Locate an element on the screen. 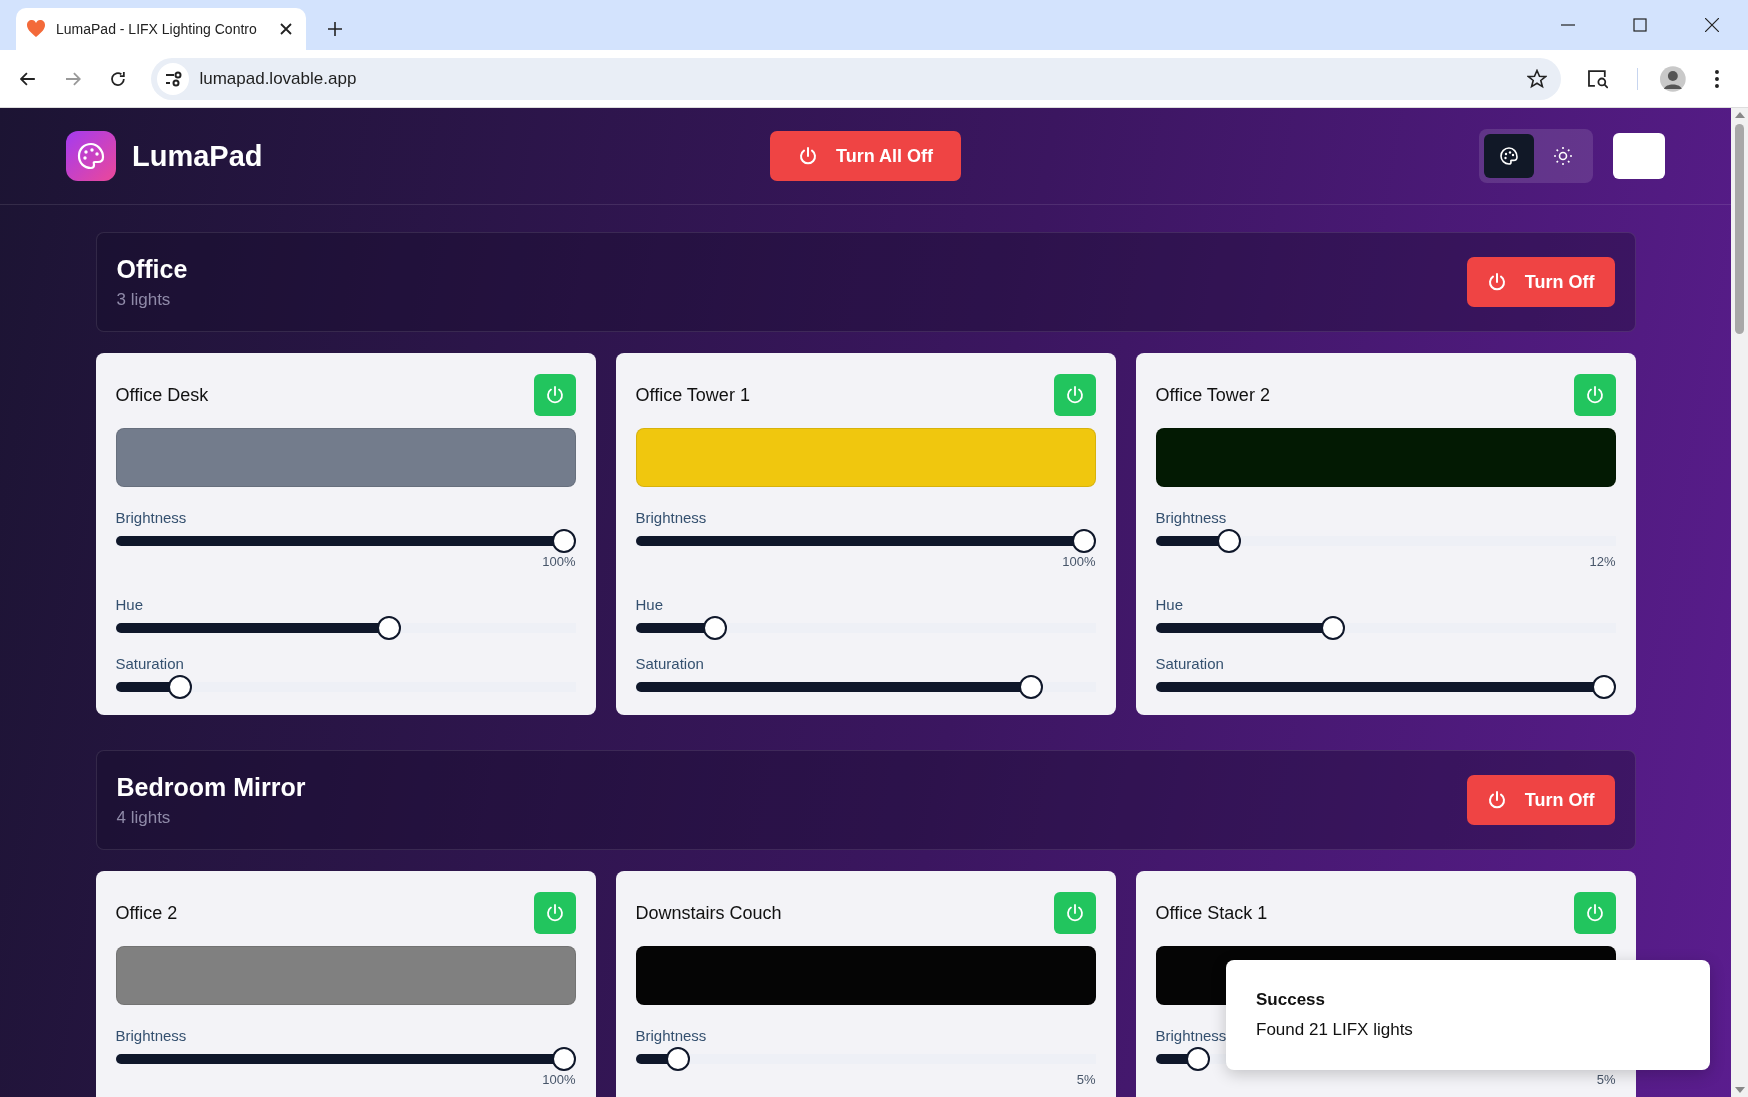 This screenshot has width=1748, height=1097. palette-logo-icon is located at coordinates (91, 156).